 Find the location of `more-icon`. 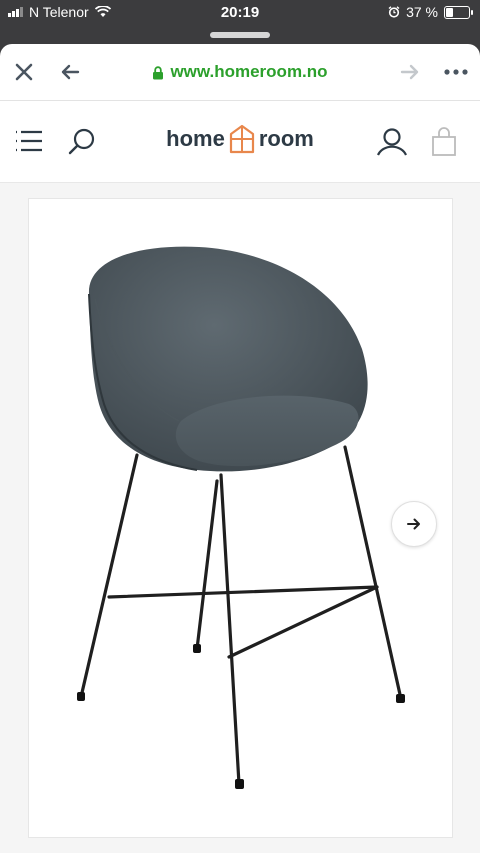

more-icon is located at coordinates (456, 72).